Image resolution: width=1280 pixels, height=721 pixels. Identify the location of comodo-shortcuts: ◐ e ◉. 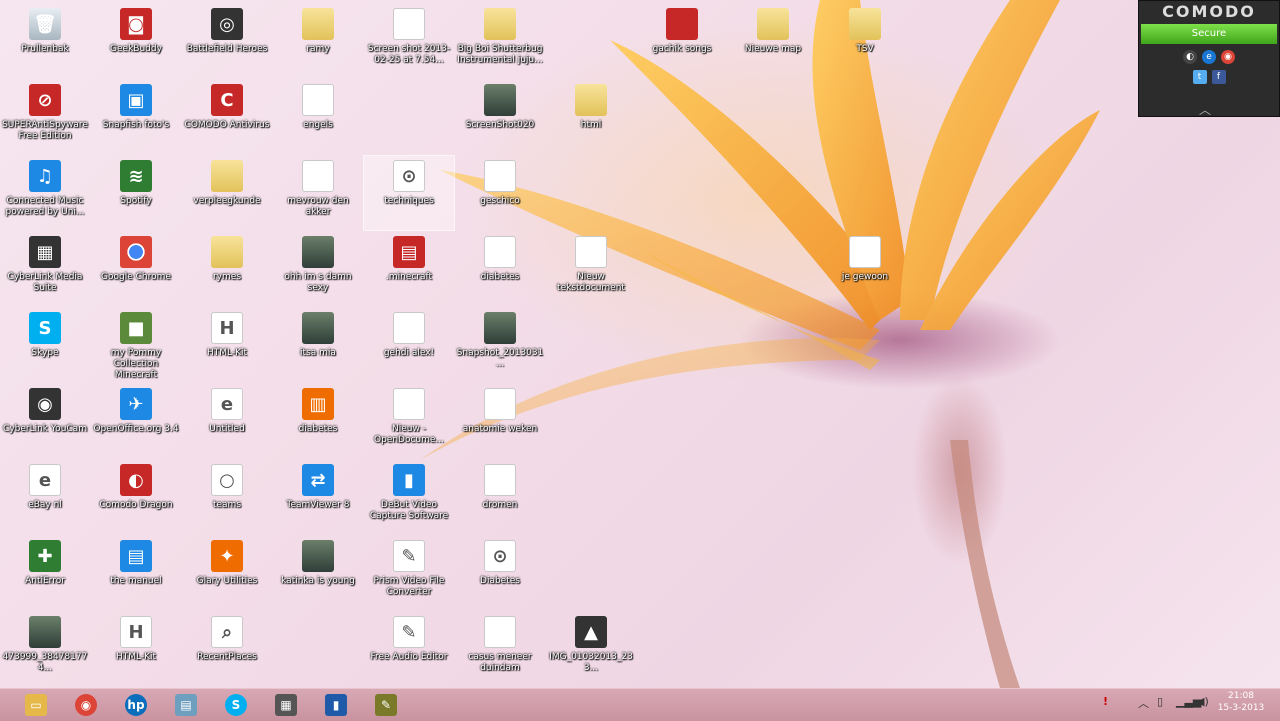
(1209, 57).